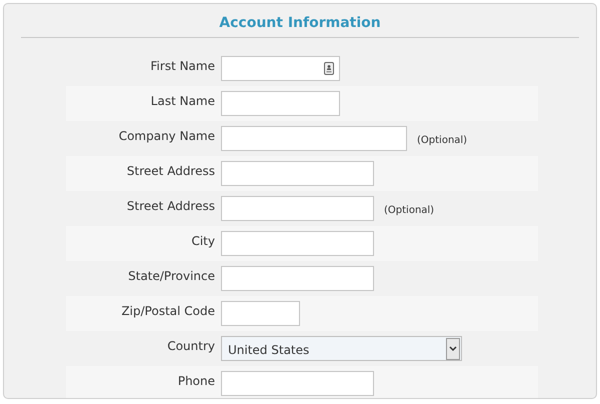  I want to click on field-label: State/Province, so click(171, 276).